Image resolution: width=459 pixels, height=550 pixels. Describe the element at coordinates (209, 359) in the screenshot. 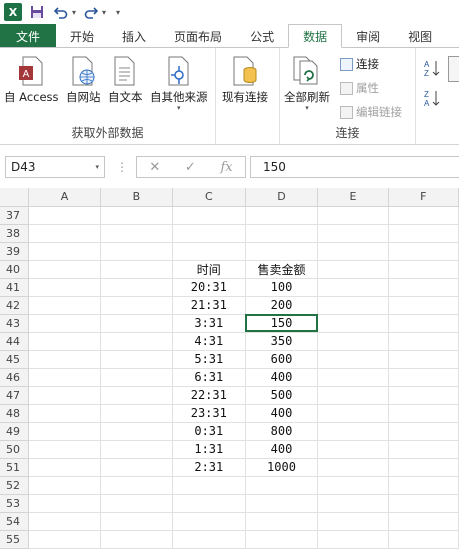

I see `cell: 5:31` at that location.